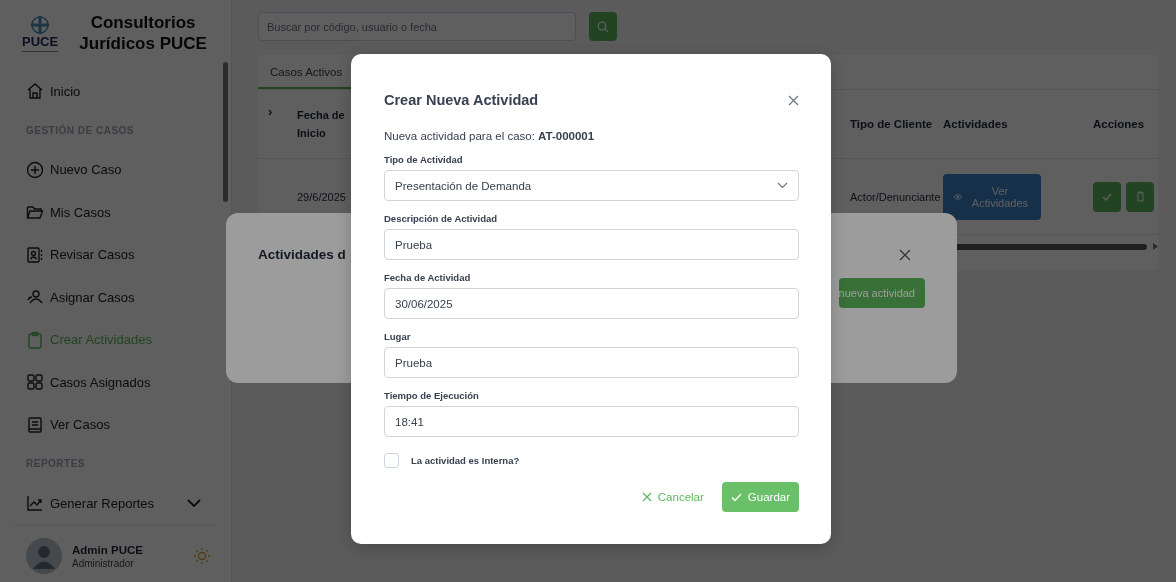 The image size is (1176, 582). I want to click on input-field: 30/06/2025, so click(591, 303).